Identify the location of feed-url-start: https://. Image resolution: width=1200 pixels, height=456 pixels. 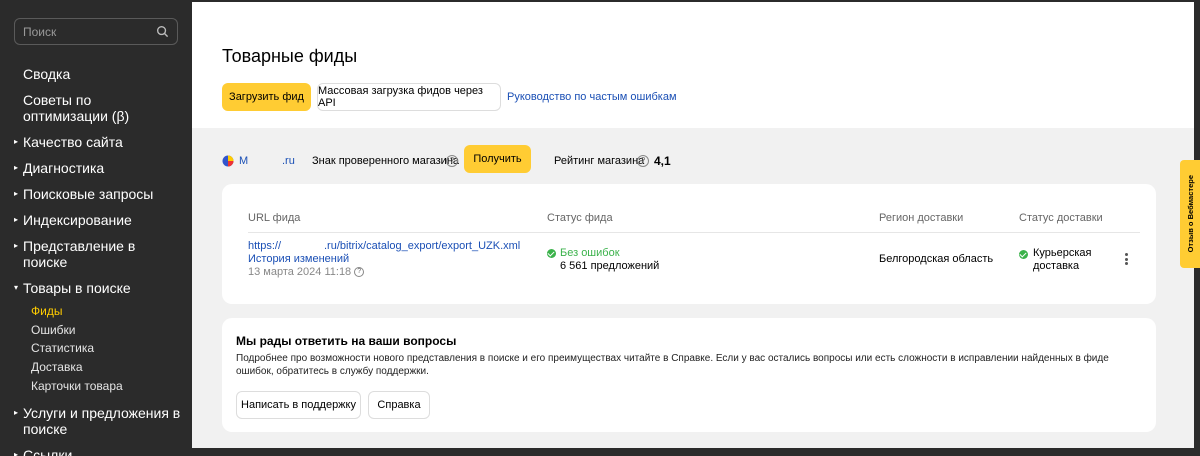
(264, 246).